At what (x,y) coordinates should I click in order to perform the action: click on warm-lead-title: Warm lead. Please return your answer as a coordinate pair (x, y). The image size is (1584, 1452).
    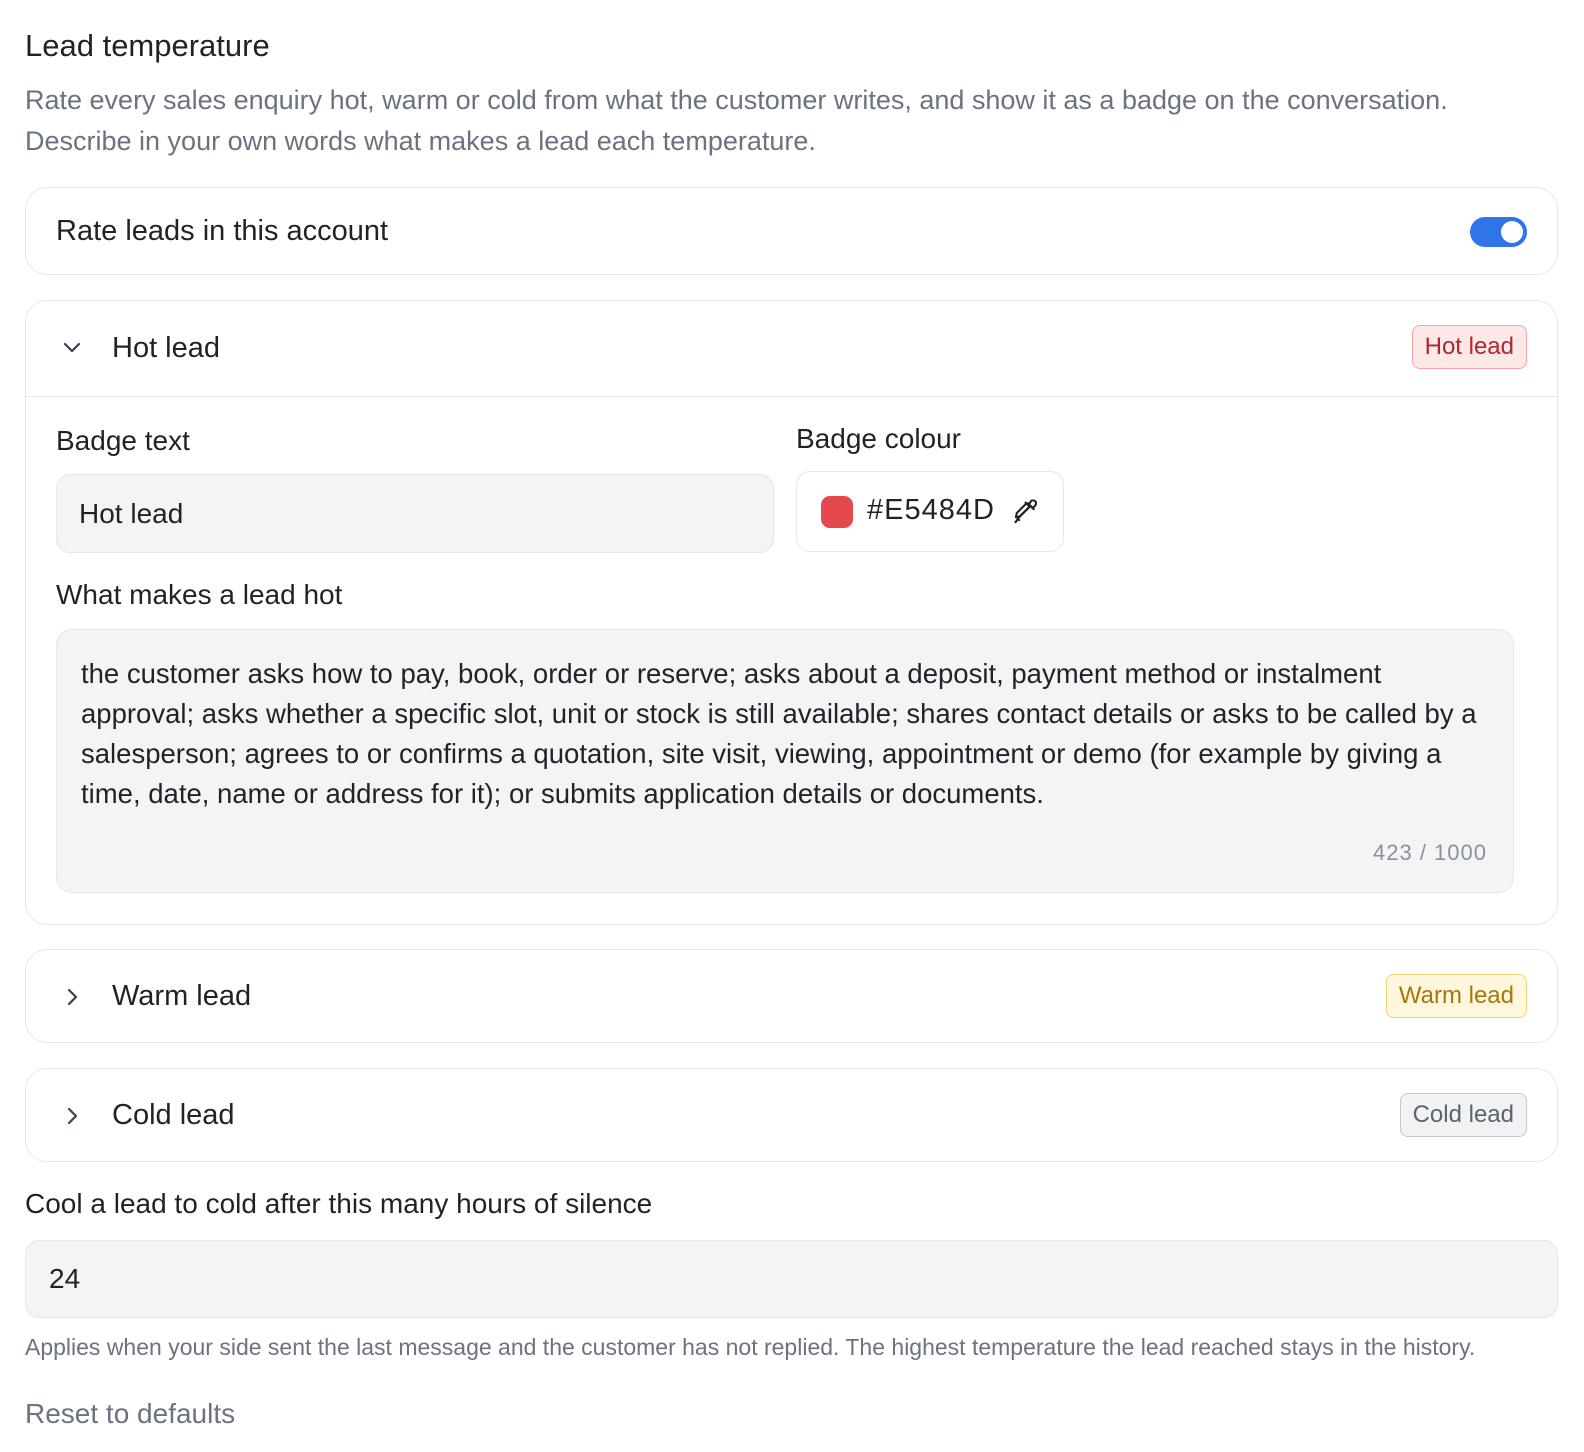
    Looking at the image, I should click on (182, 996).